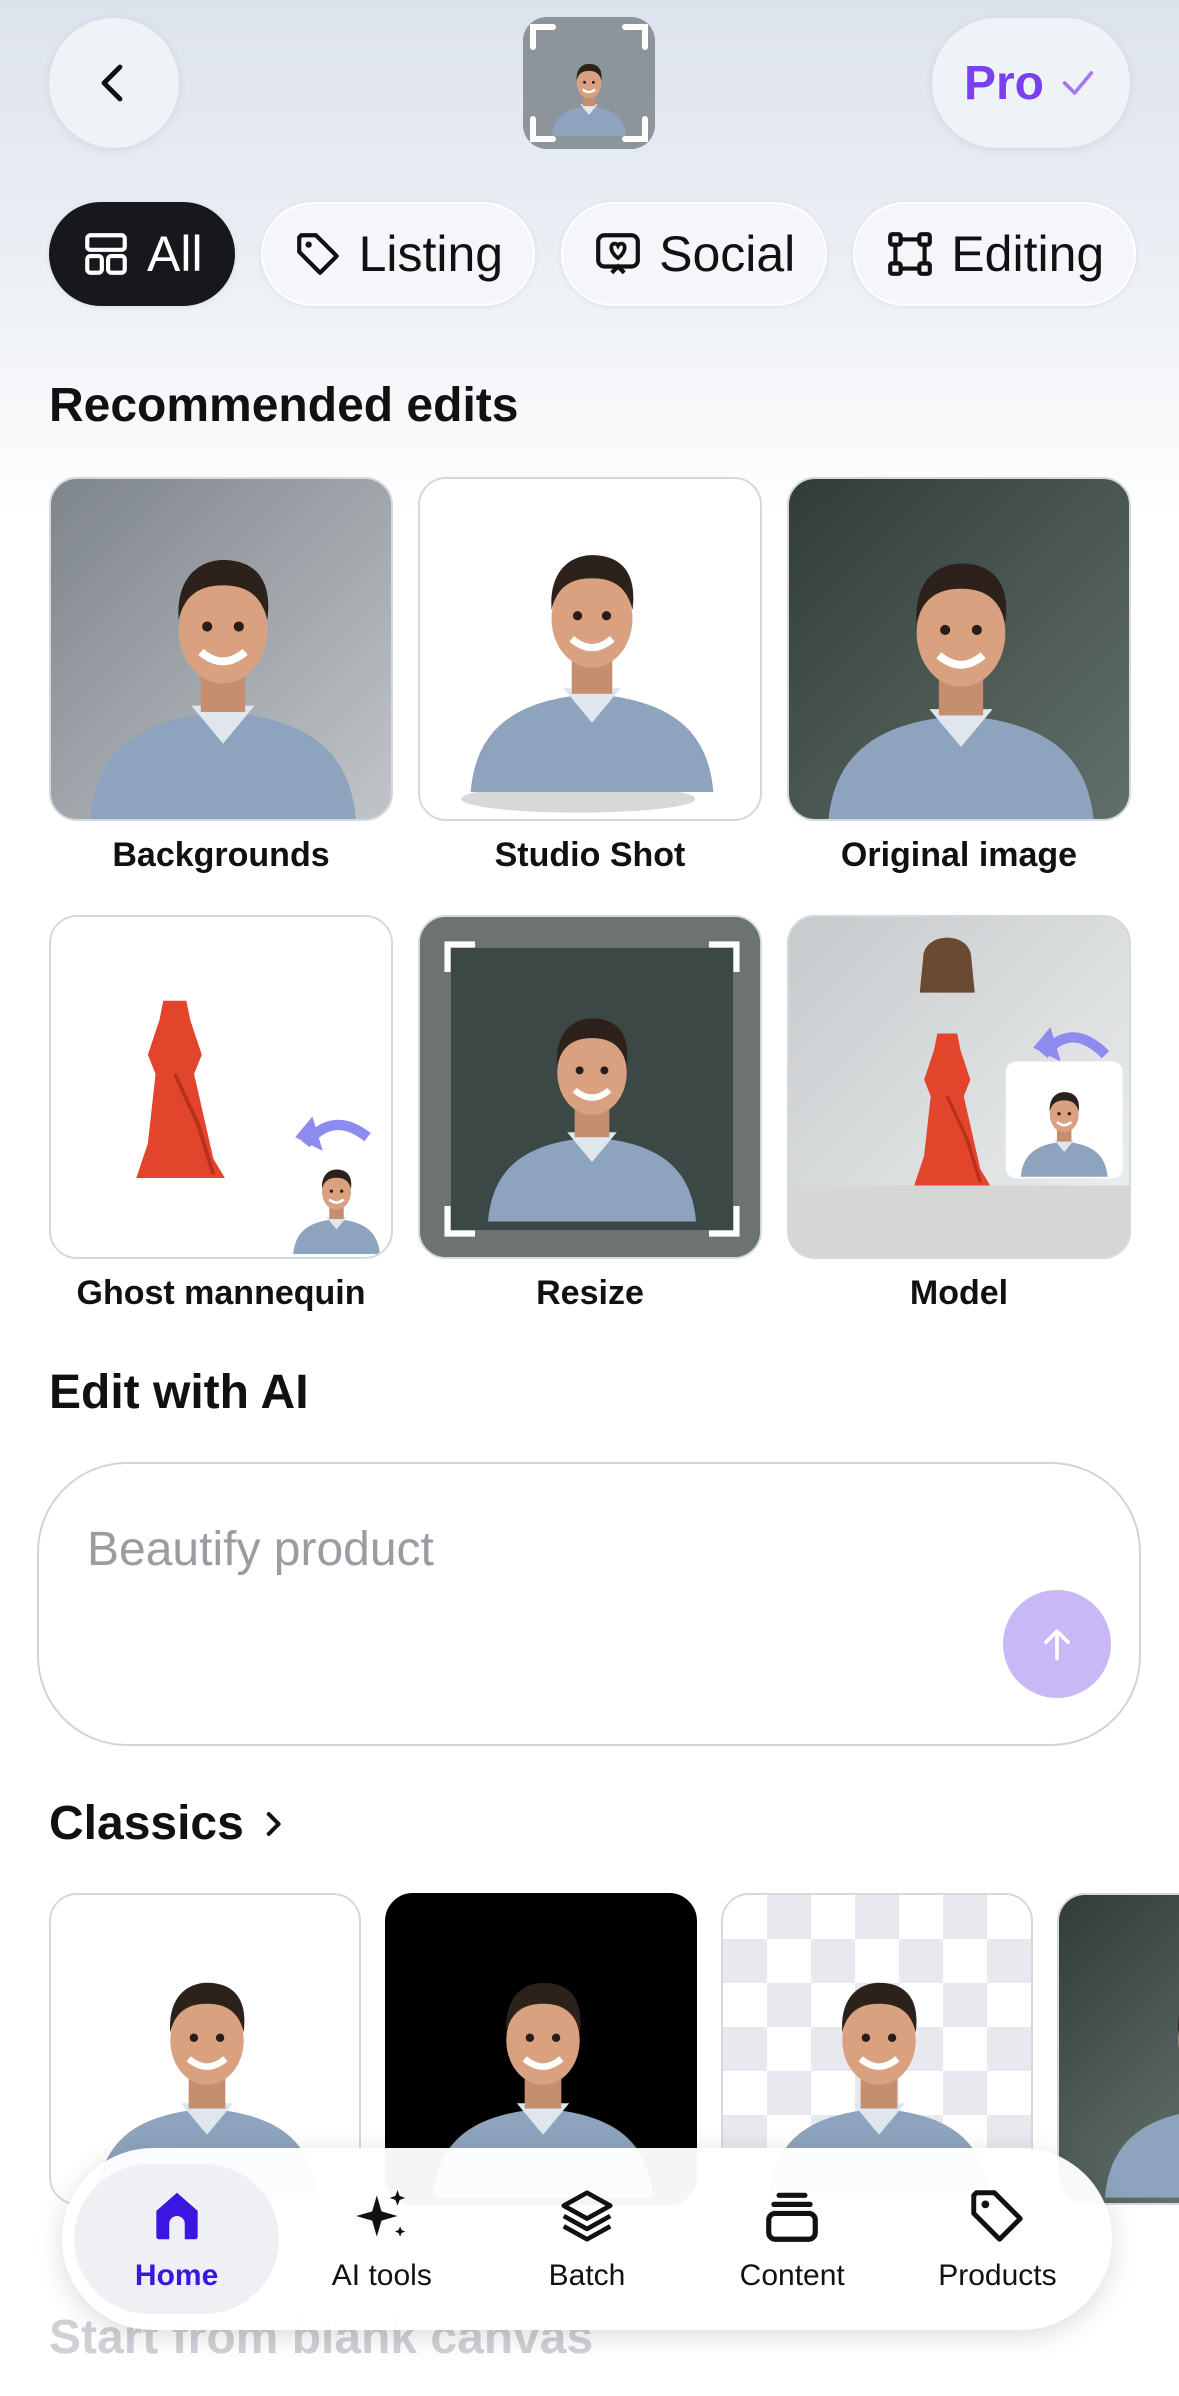  Describe the element at coordinates (792, 2275) in the screenshot. I see `nav-label: Content` at that location.